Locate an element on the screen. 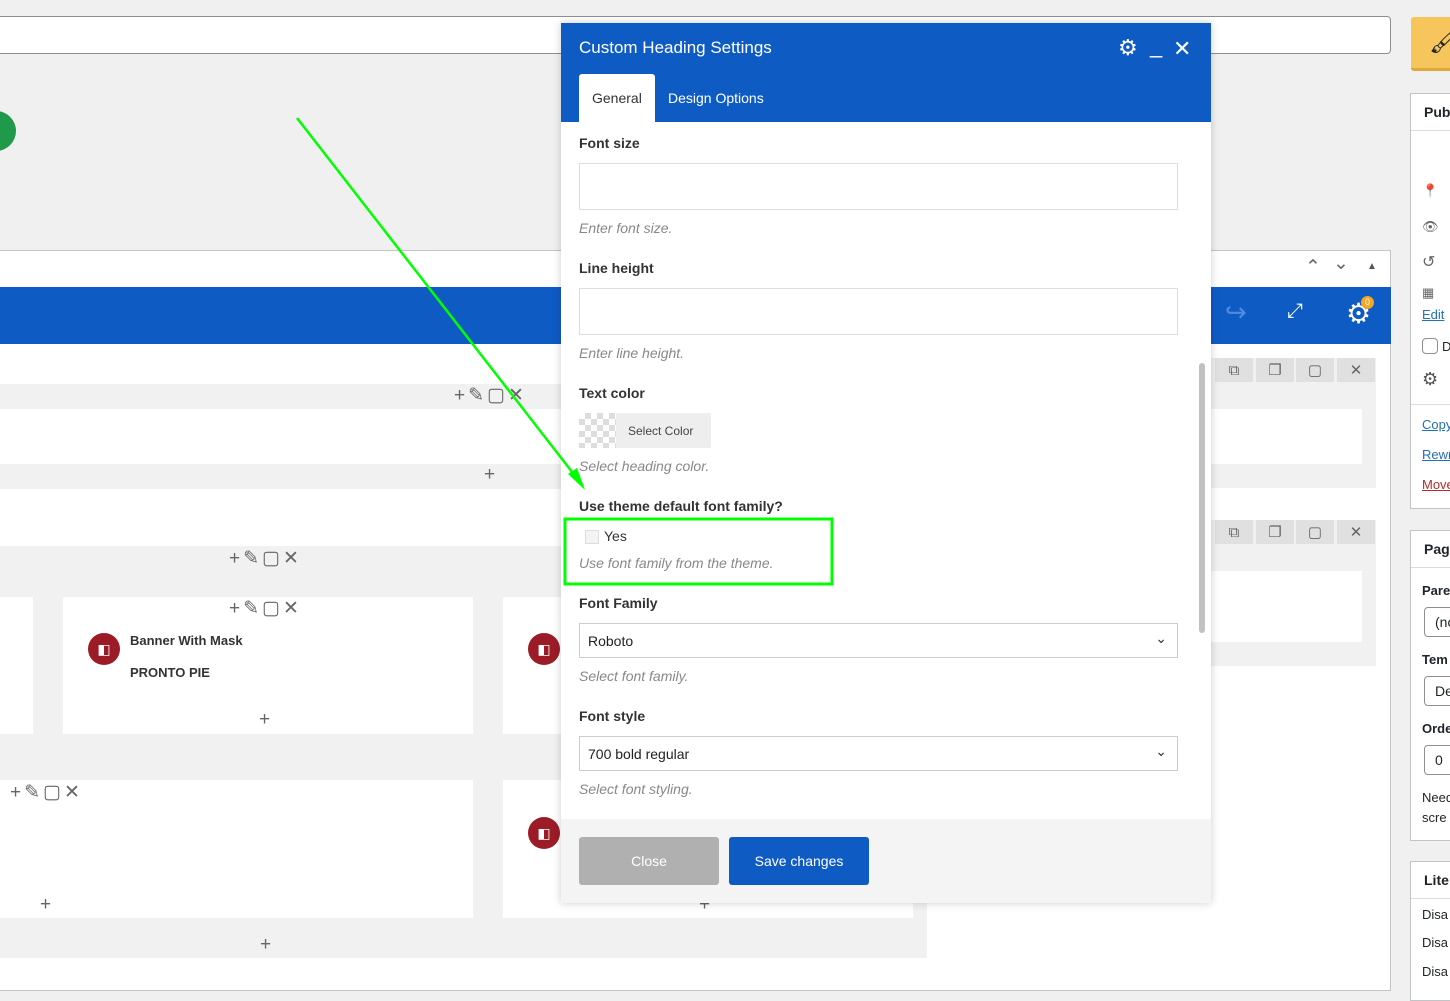 The height and width of the screenshot is (1001, 1450). copy-draft-link: Copy is located at coordinates (1436, 424).